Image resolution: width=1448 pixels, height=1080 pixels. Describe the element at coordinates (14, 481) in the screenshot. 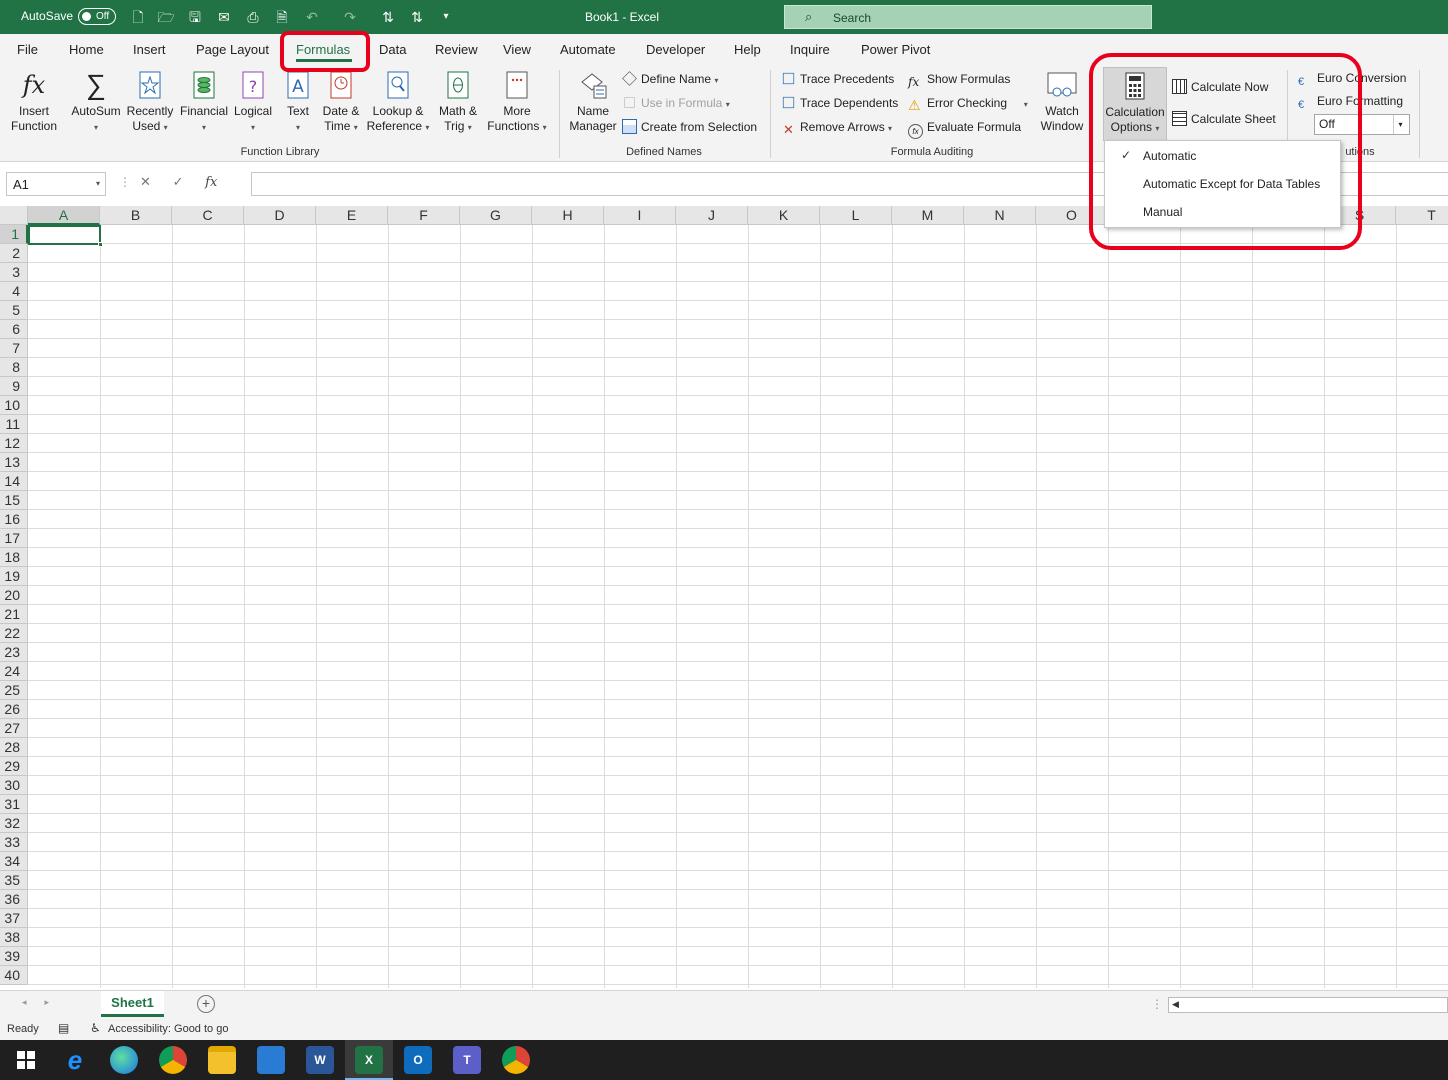

I see `row-header-14: 14` at that location.